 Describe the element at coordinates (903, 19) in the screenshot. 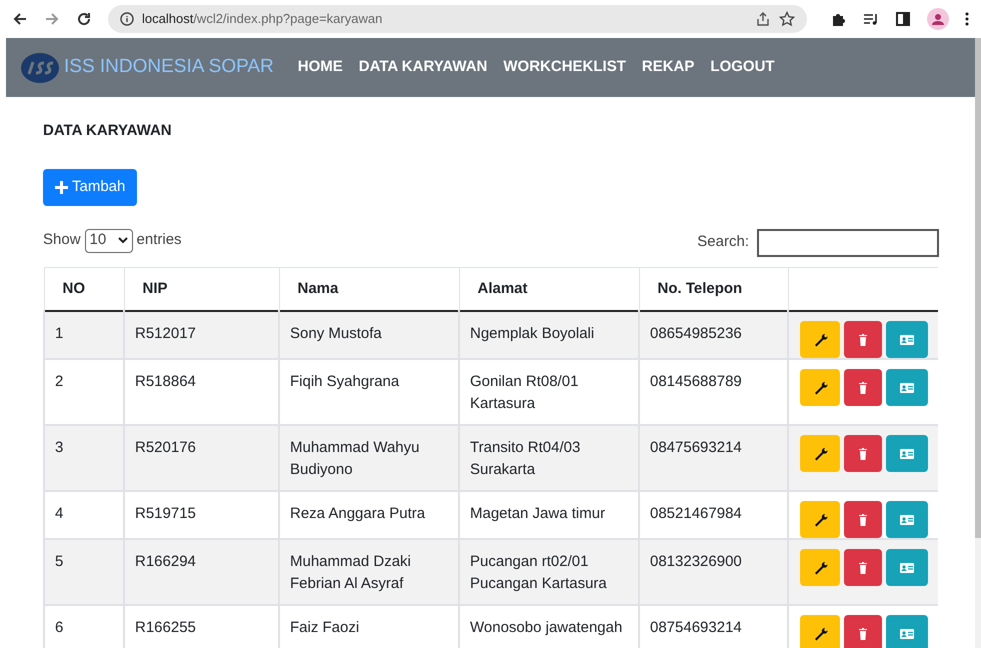

I see `side-panel-icon` at that location.